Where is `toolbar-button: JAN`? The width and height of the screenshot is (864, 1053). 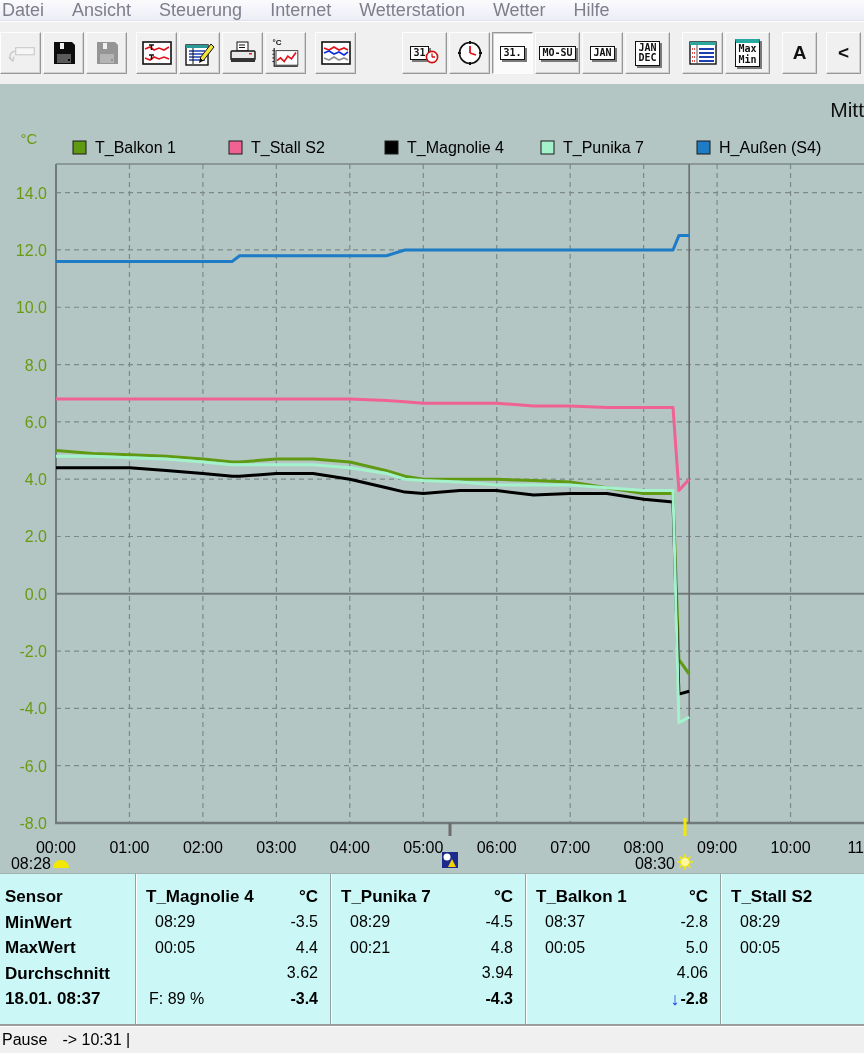 toolbar-button: JAN is located at coordinates (602, 53).